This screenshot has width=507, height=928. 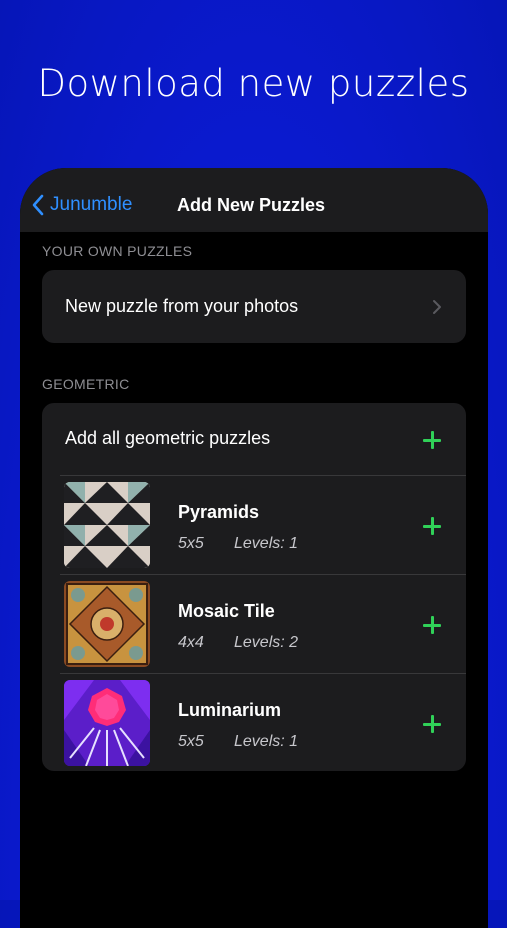 What do you see at coordinates (107, 723) in the screenshot?
I see `luminarium-thumbnail` at bounding box center [107, 723].